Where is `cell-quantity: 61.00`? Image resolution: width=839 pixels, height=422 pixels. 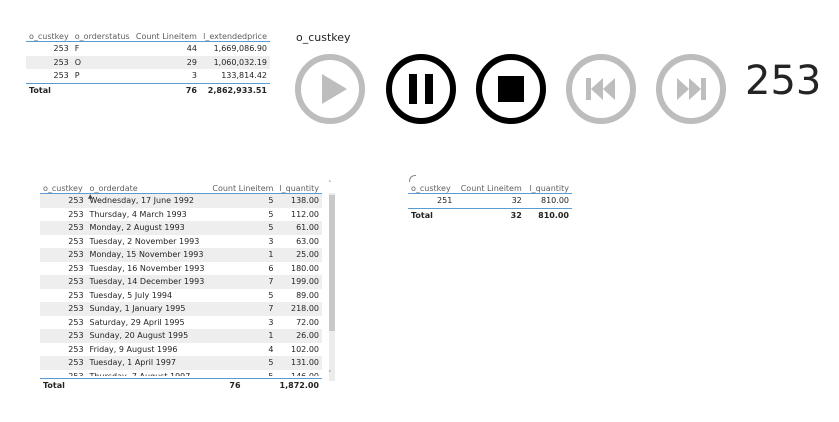
cell-quantity: 61.00 is located at coordinates (299, 228).